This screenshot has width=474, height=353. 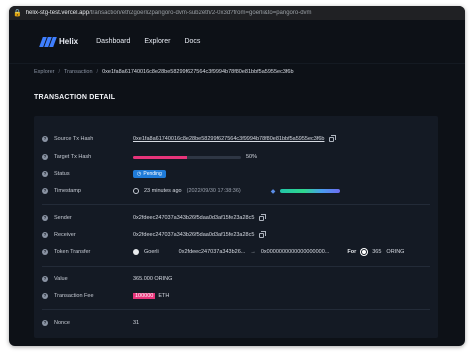 What do you see at coordinates (153, 279) in the screenshot?
I see `value-amount: 365.000 ORING` at bounding box center [153, 279].